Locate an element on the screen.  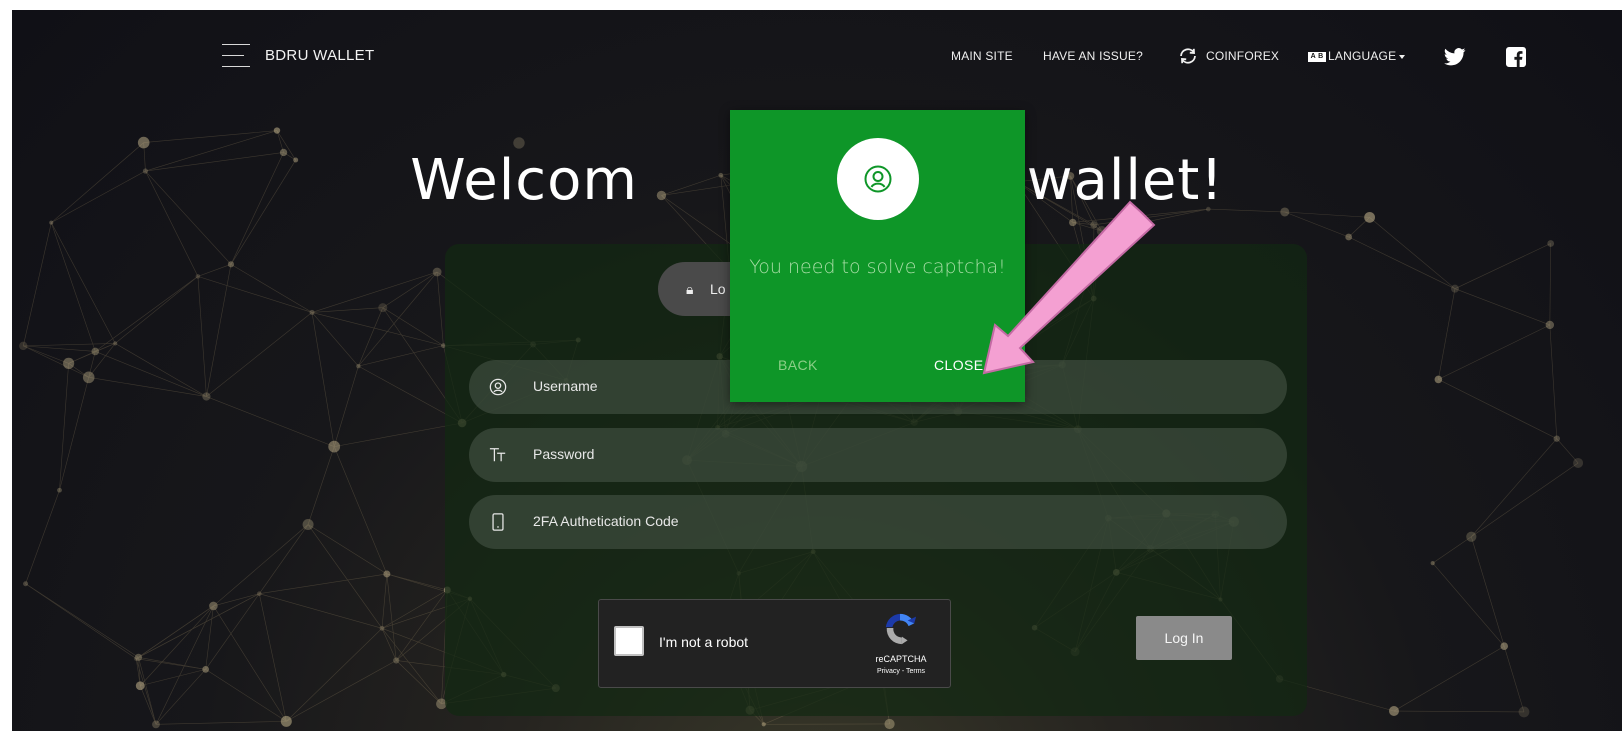
recaptcha-checkbox is located at coordinates (629, 641).